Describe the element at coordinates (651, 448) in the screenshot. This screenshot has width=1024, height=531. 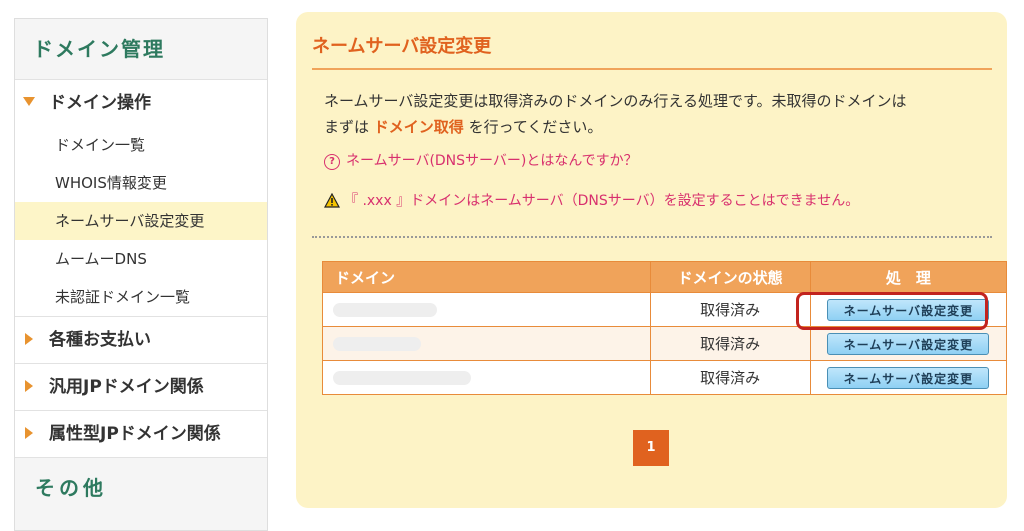
I see `pagination-page-1: 1` at that location.